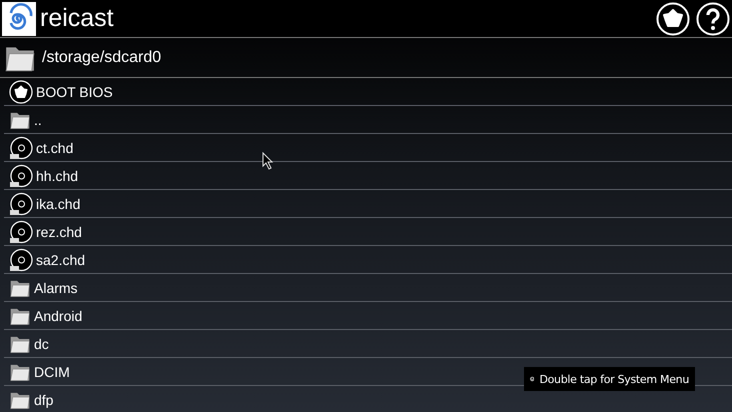  Describe the element at coordinates (268, 161) in the screenshot. I see `mouse-pointer-icon` at that location.